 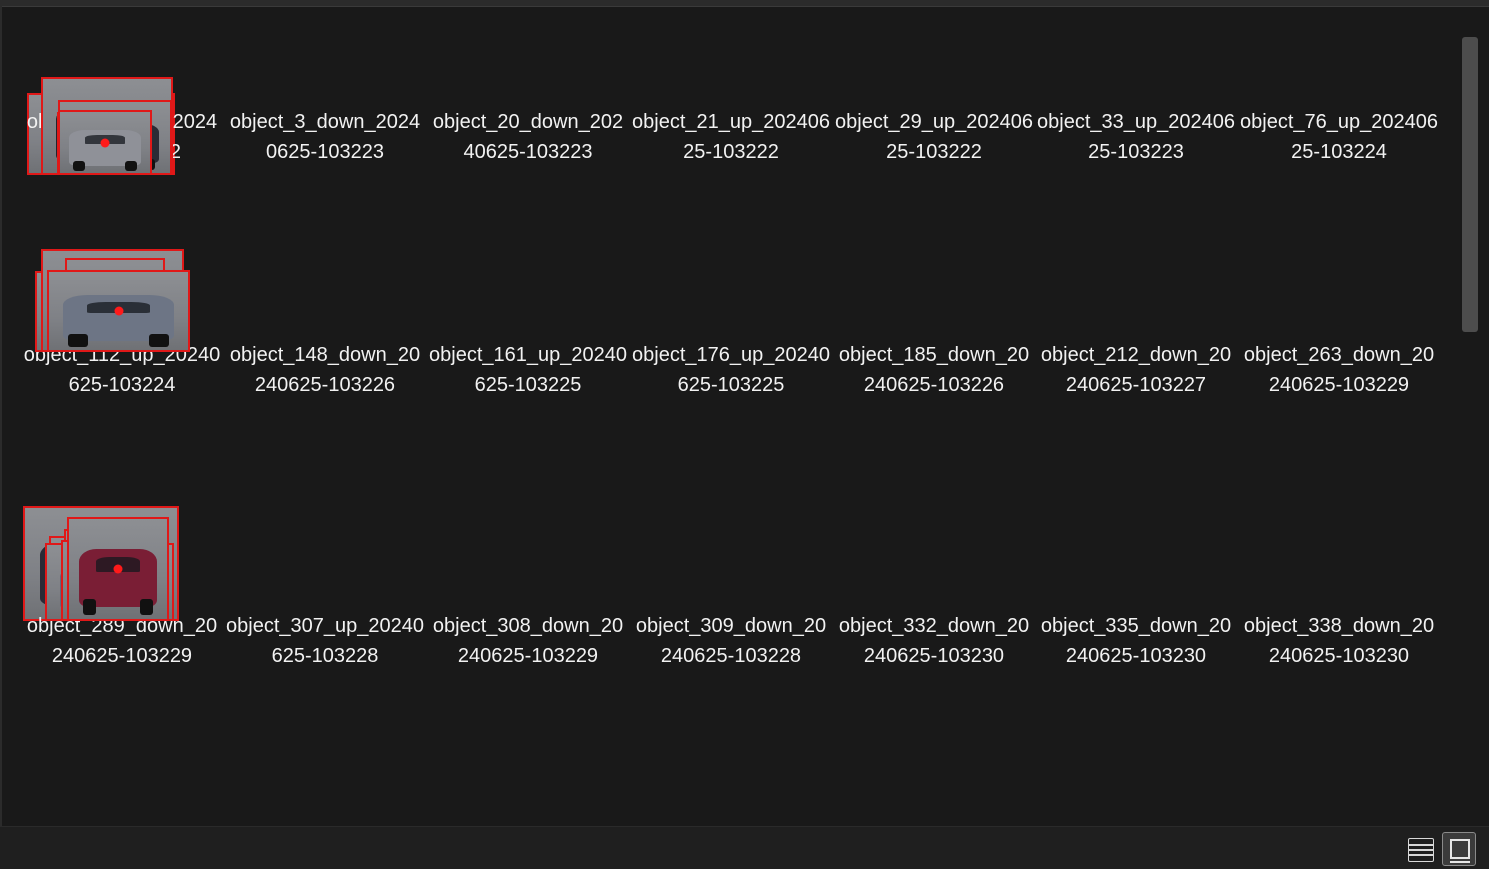 What do you see at coordinates (528, 370) in the screenshot?
I see `file-name-label: object_161_up_20240625-103225` at bounding box center [528, 370].